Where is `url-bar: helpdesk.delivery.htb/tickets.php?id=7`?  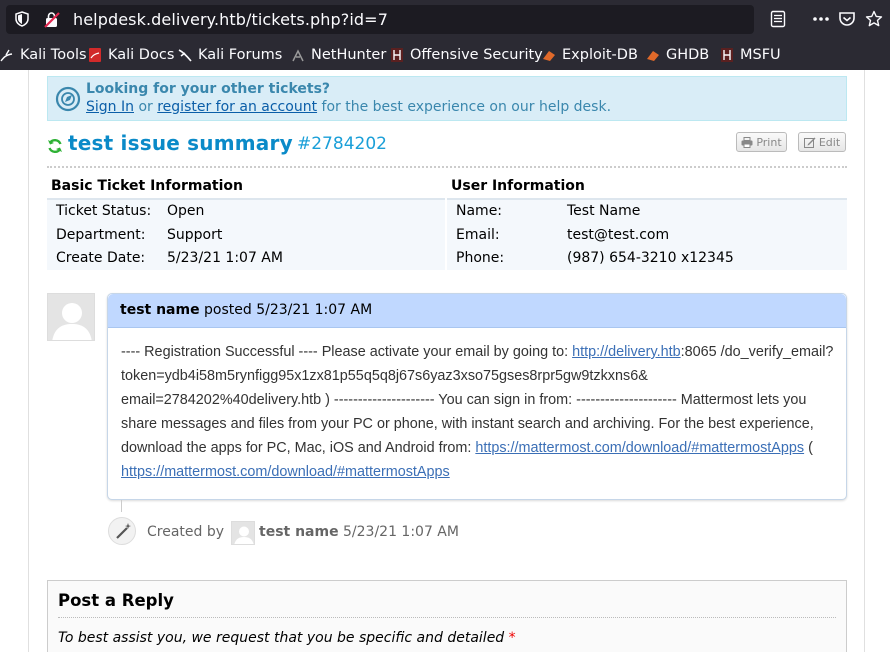
url-bar: helpdesk.delivery.htb/tickets.php?id=7 is located at coordinates (380, 19).